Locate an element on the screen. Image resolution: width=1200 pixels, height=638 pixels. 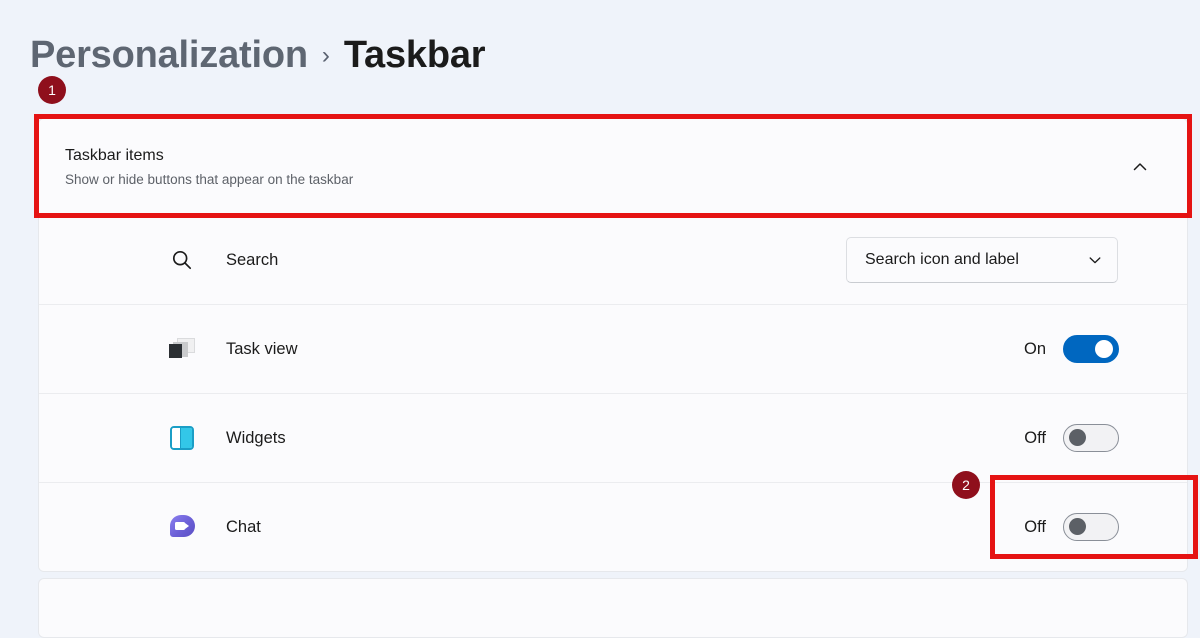
taskbar-row-task-view: Task view On is located at coordinates (613, 348).